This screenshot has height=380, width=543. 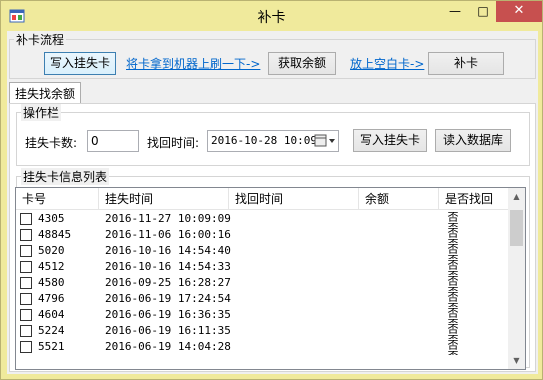 I want to click on column-header-card-no: 卡号, so click(x=57, y=199).